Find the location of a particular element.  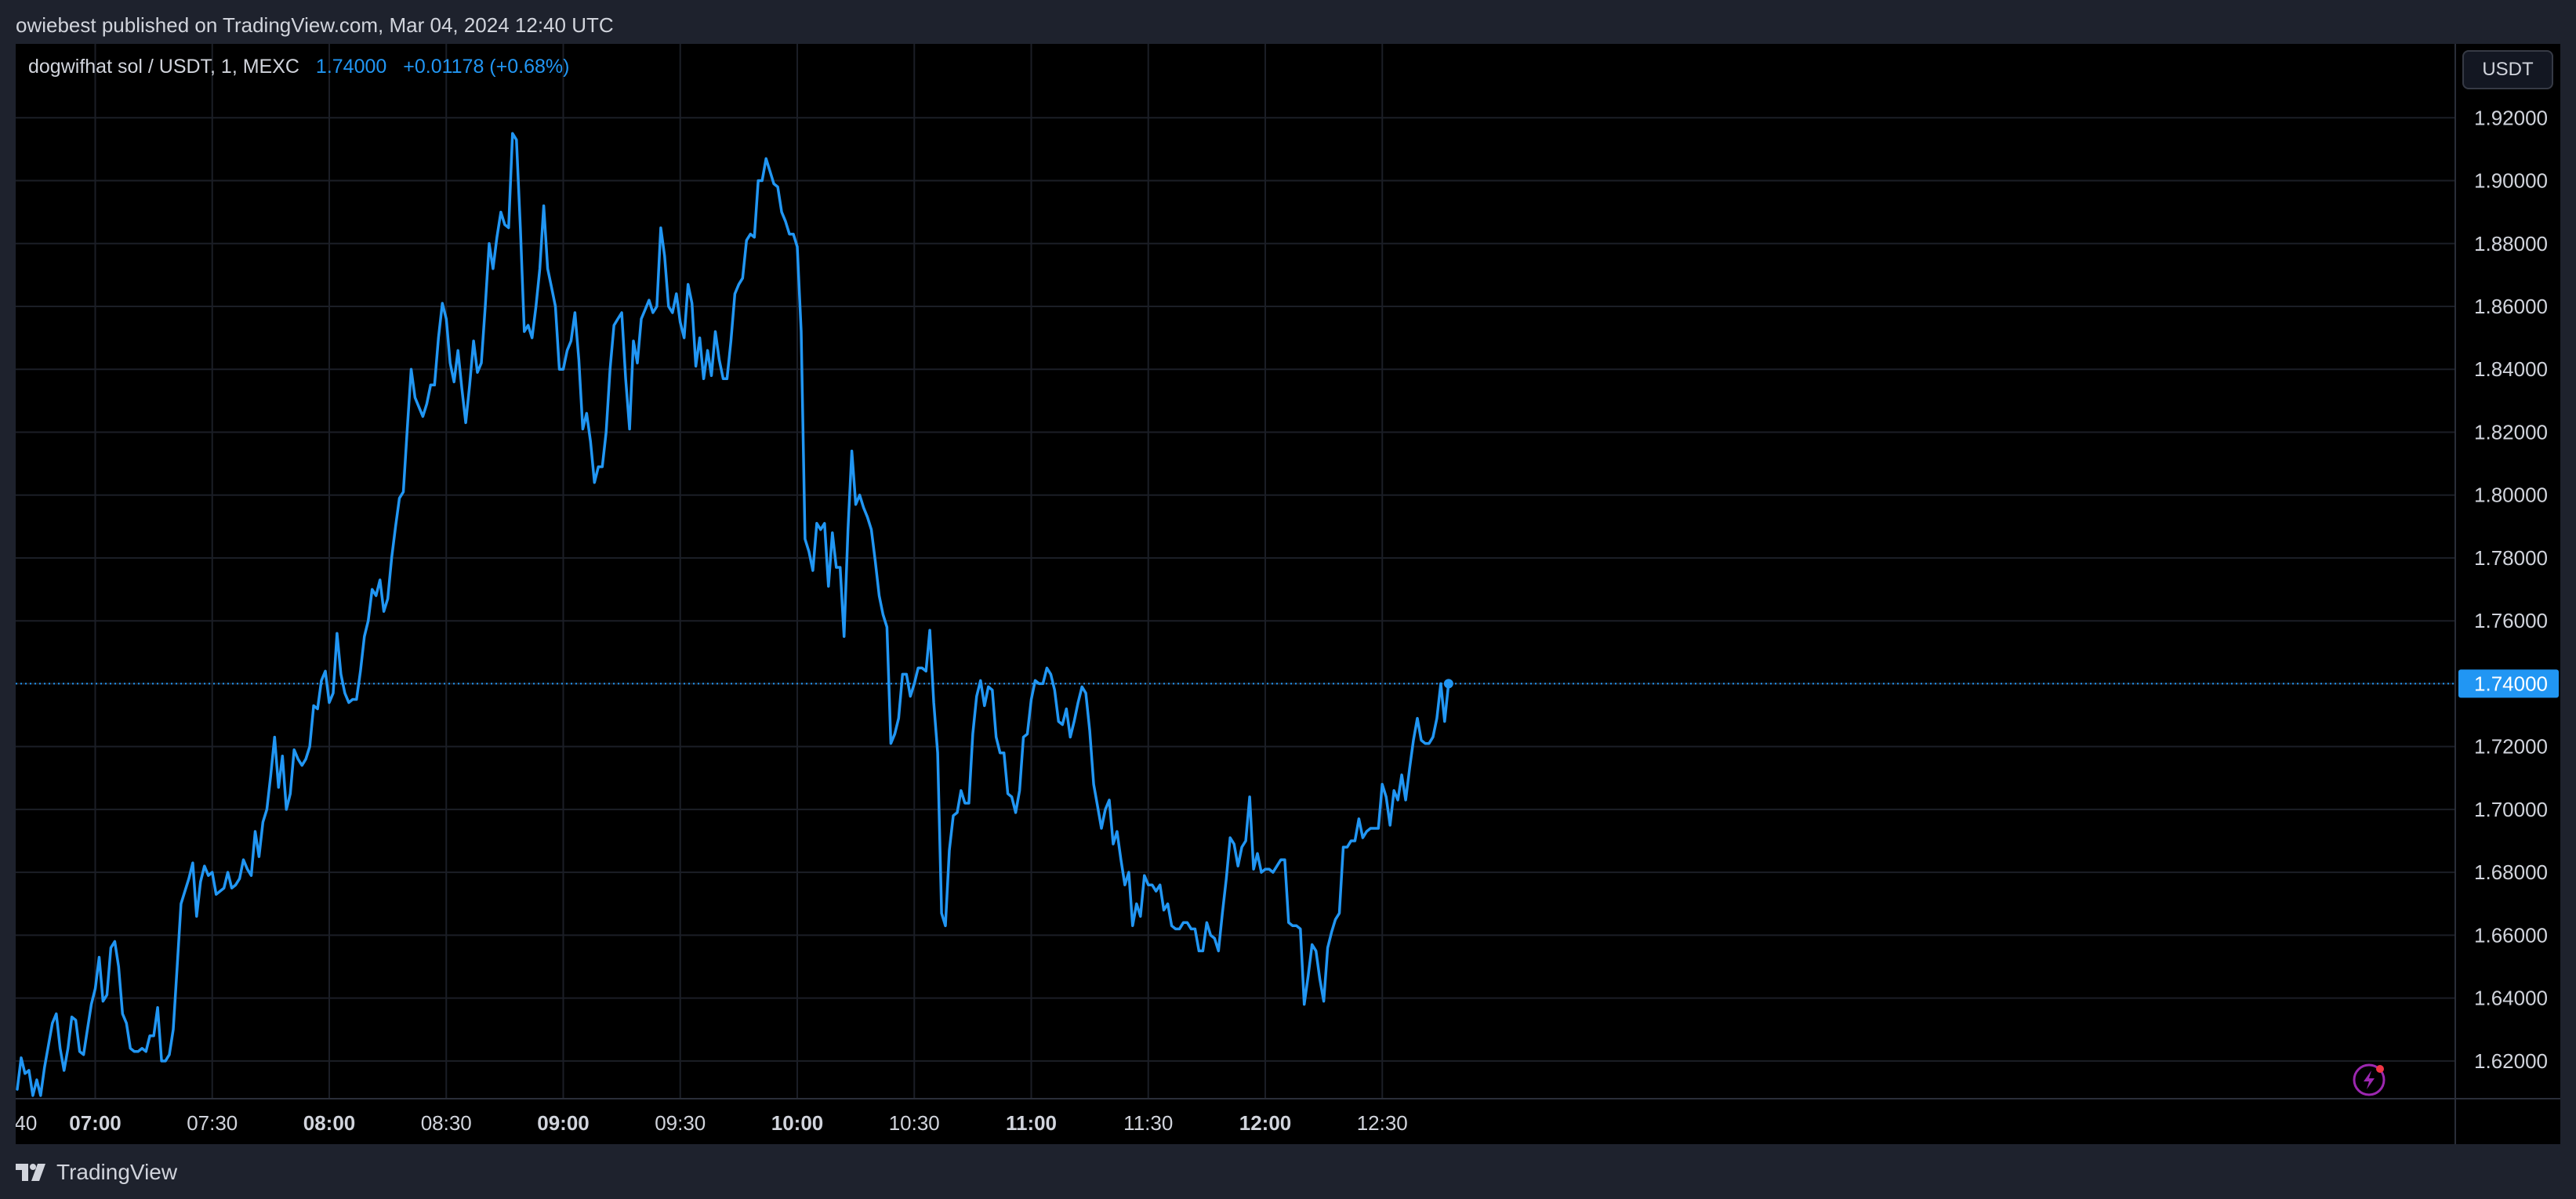

y-tick-label: 1.92000 is located at coordinates (2511, 118).